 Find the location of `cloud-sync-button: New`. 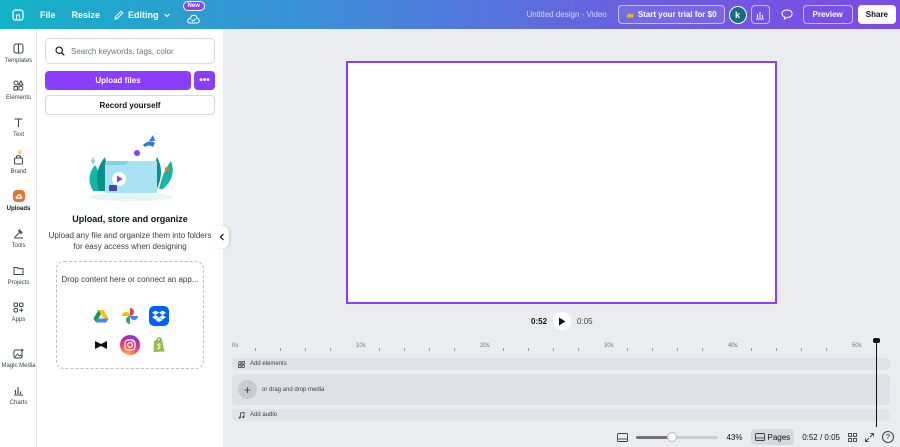

cloud-sync-button: New is located at coordinates (193, 14).